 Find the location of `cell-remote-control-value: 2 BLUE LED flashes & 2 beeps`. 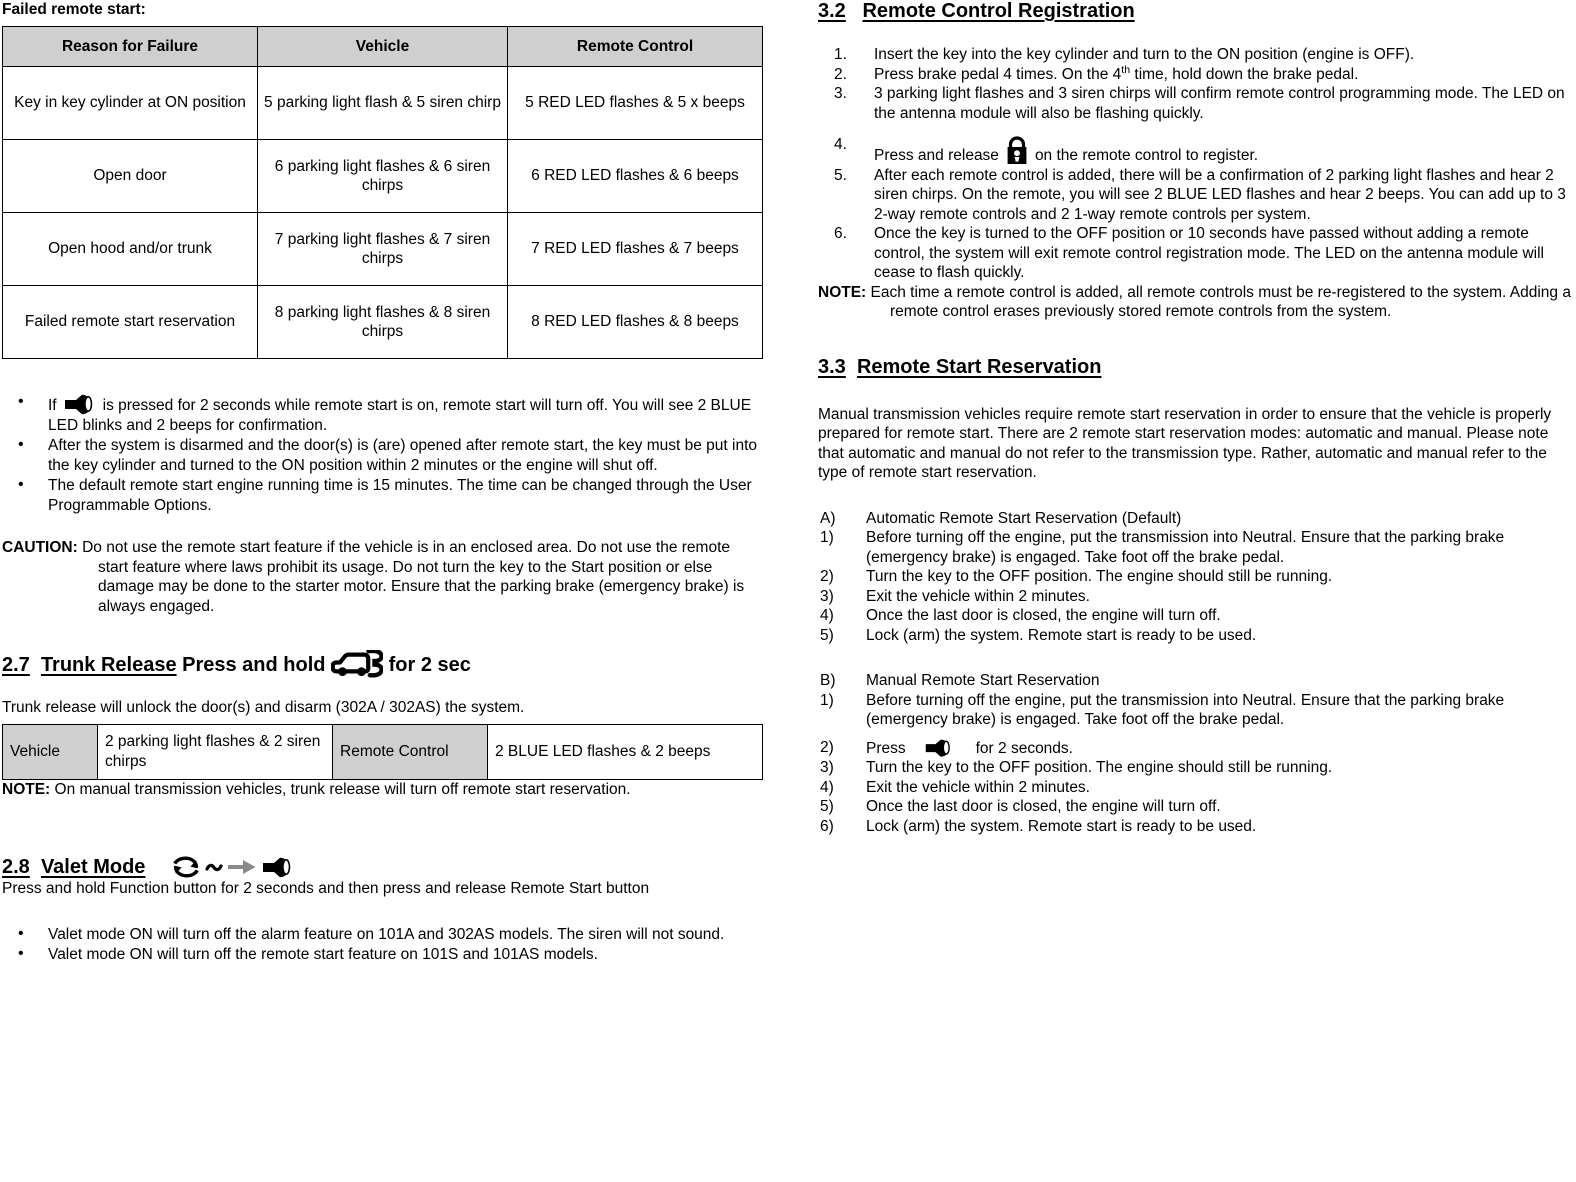

cell-remote-control-value: 2 BLUE LED flashes & 2 beeps is located at coordinates (625, 751).